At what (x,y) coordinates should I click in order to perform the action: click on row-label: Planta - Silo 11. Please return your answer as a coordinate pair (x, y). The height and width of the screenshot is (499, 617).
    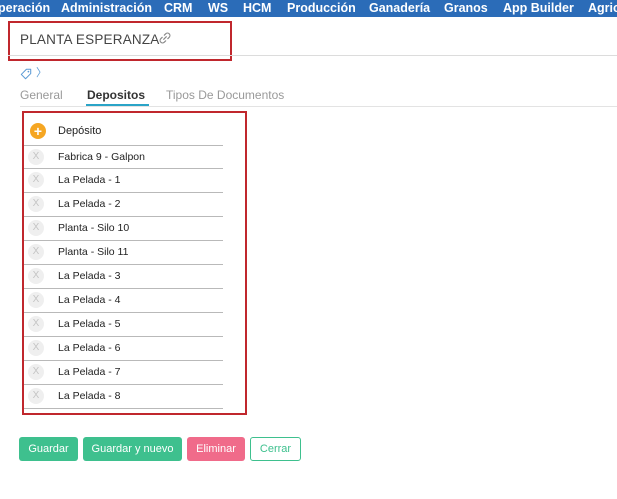
    Looking at the image, I should click on (93, 252).